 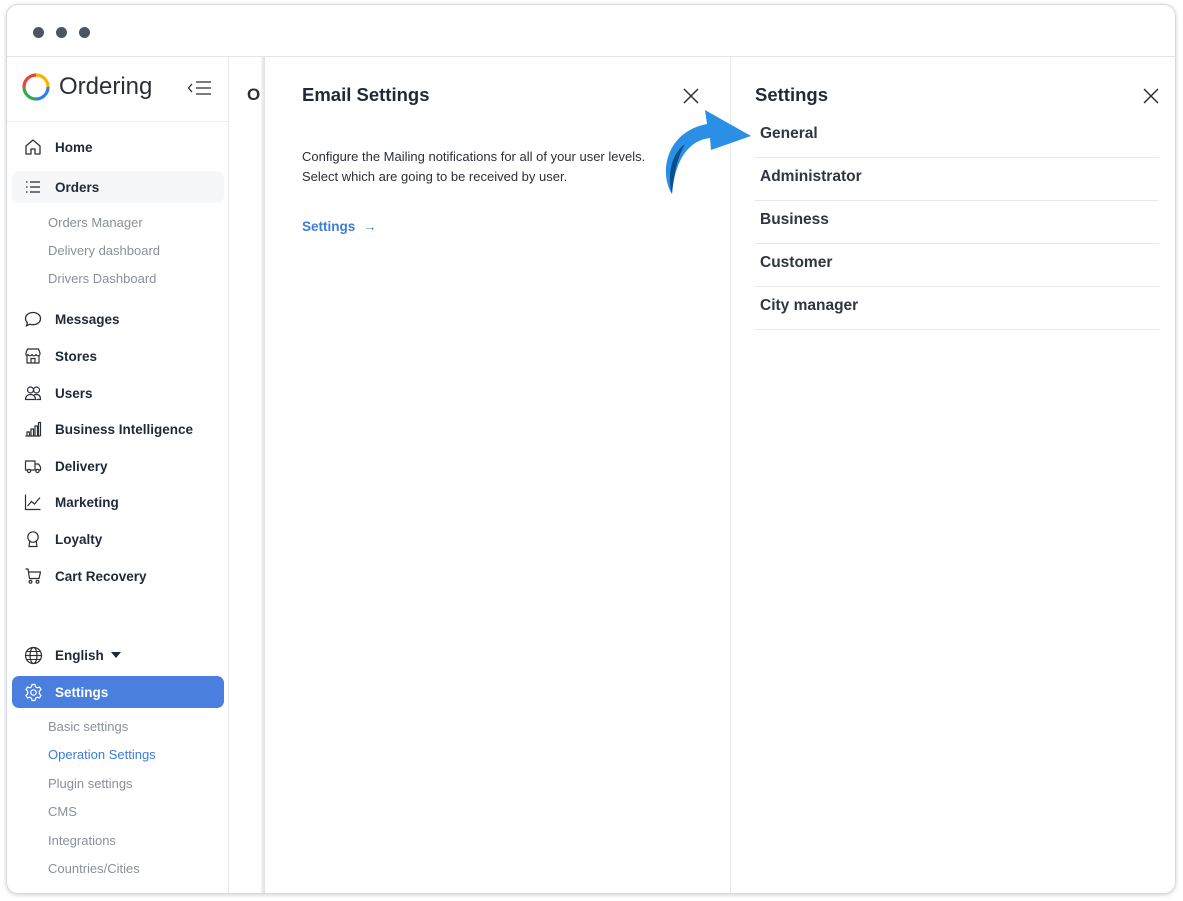 I want to click on sidebar-subitem-operation-settings: Operation Settings, so click(x=102, y=754).